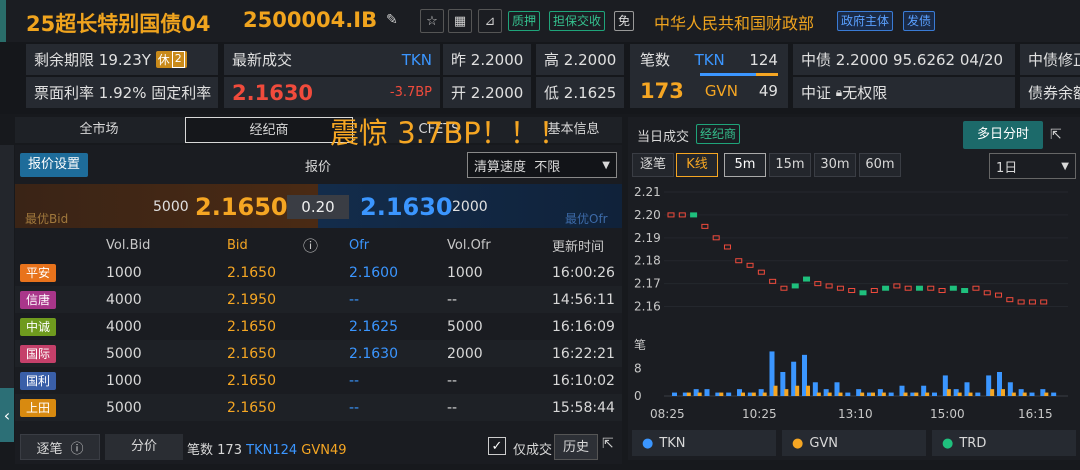 The image size is (1080, 470). Describe the element at coordinates (647, 307) in the screenshot. I see `price-tick-label: 2.16` at that location.